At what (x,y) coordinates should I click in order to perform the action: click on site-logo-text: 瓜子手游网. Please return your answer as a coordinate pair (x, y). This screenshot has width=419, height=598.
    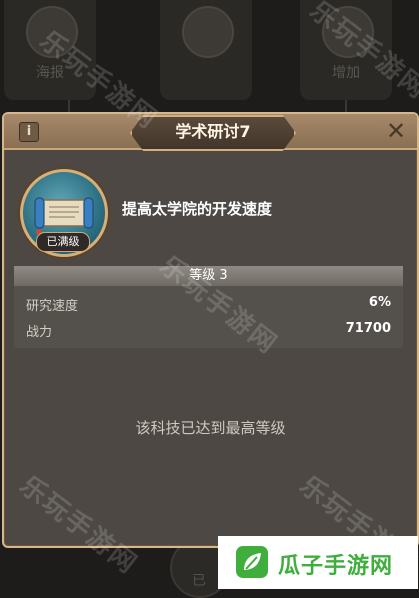
    Looking at the image, I should click on (336, 566).